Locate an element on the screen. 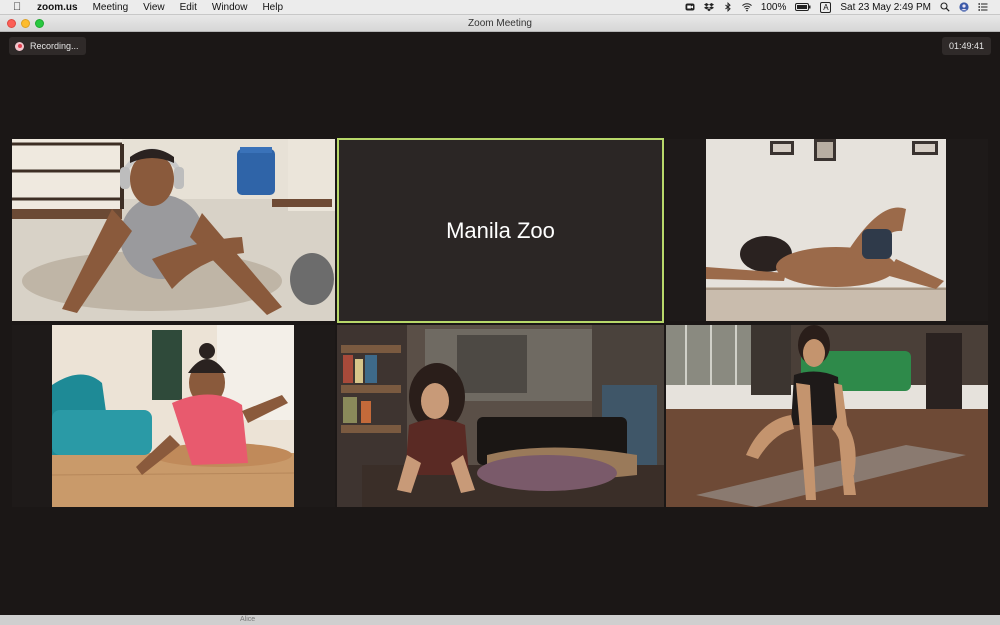 This screenshot has height=625, width=1000. recording-dot-icon is located at coordinates (19, 46).